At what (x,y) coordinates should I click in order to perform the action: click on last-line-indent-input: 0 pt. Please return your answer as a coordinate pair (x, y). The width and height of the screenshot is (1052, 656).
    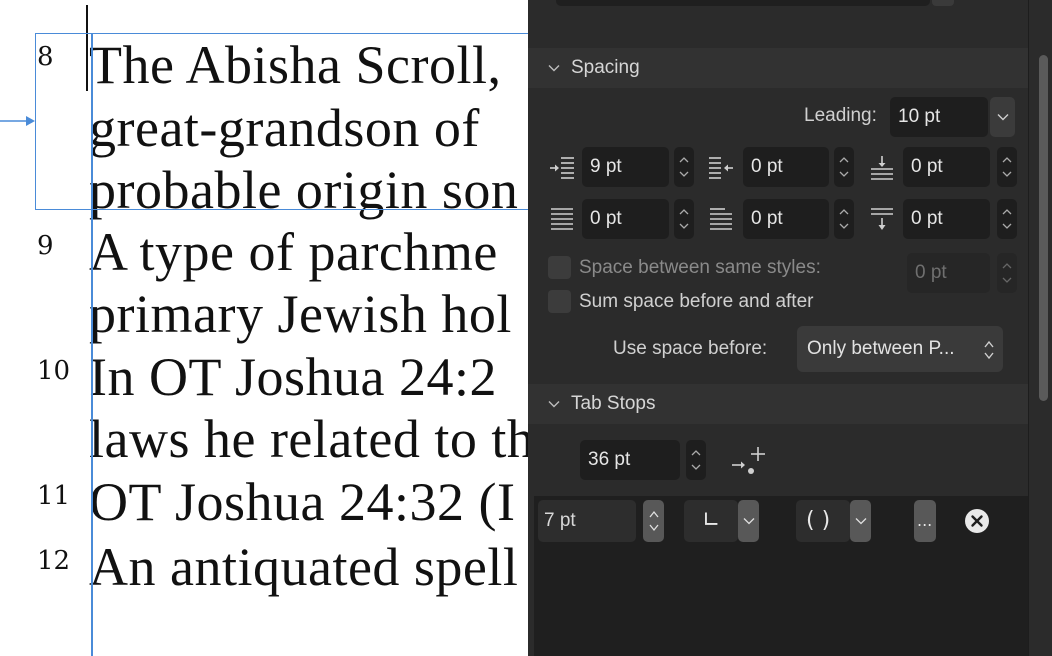
    Looking at the image, I should click on (786, 219).